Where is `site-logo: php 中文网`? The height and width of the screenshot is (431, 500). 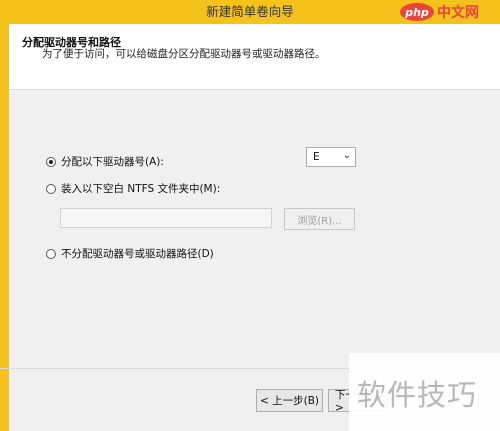 site-logo: php 中文网 is located at coordinates (450, 12).